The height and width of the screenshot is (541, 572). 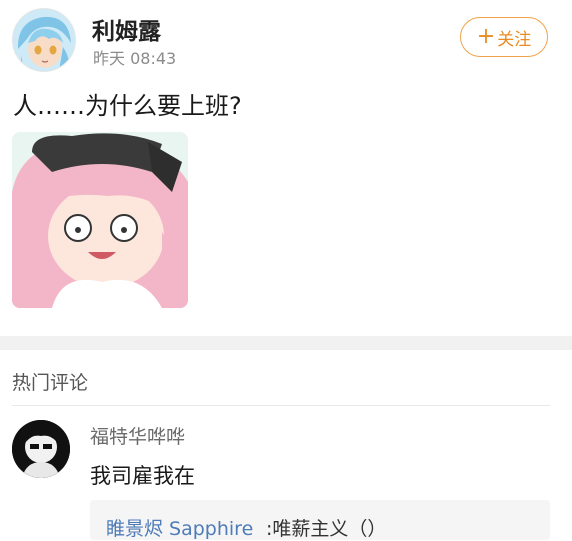 What do you see at coordinates (100, 220) in the screenshot?
I see `post-image` at bounding box center [100, 220].